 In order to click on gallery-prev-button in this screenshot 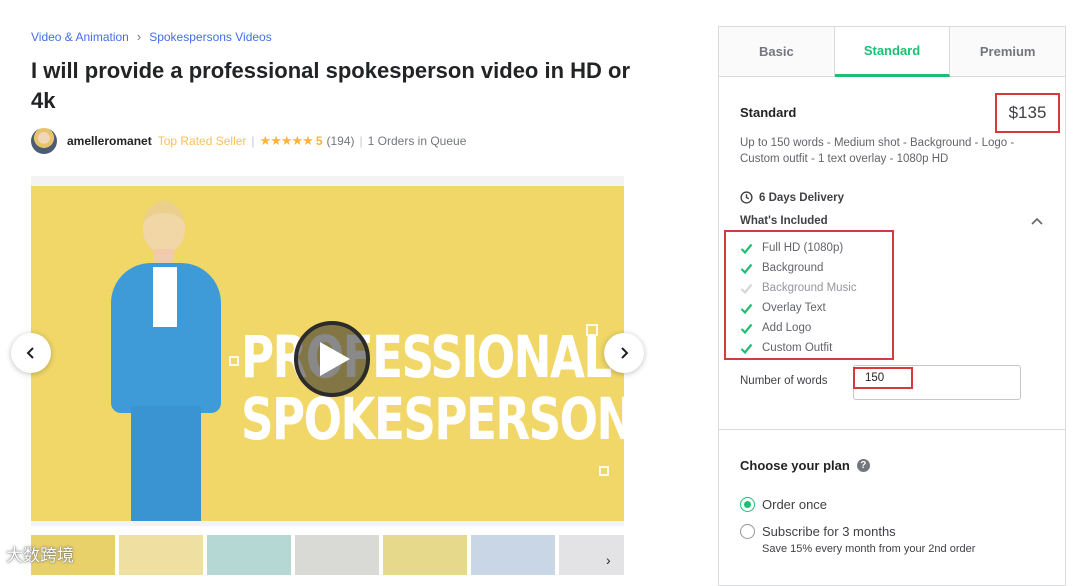, I will do `click(31, 353)`.